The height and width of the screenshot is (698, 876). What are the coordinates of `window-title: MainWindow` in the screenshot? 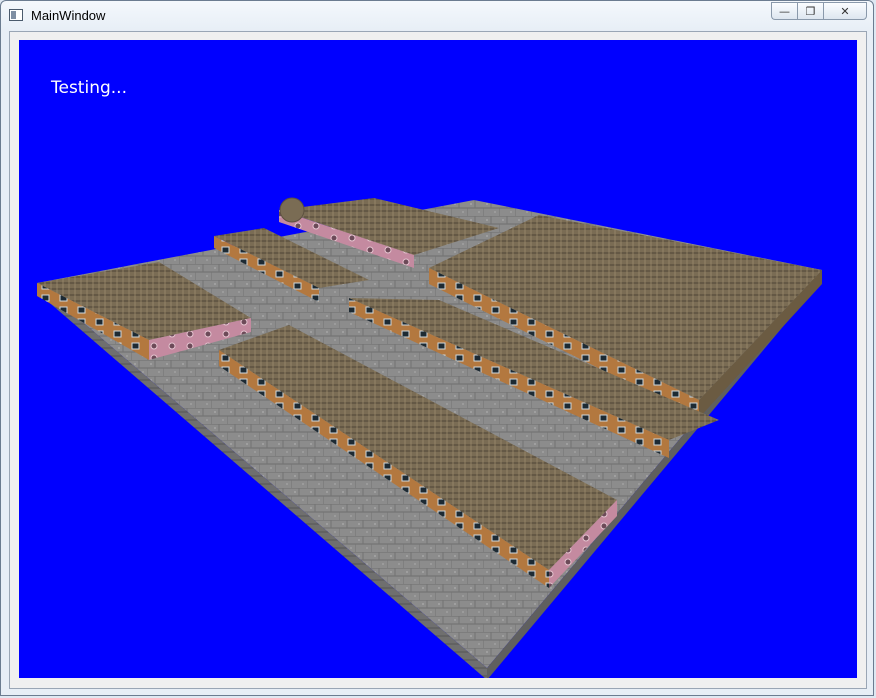 It's located at (68, 15).